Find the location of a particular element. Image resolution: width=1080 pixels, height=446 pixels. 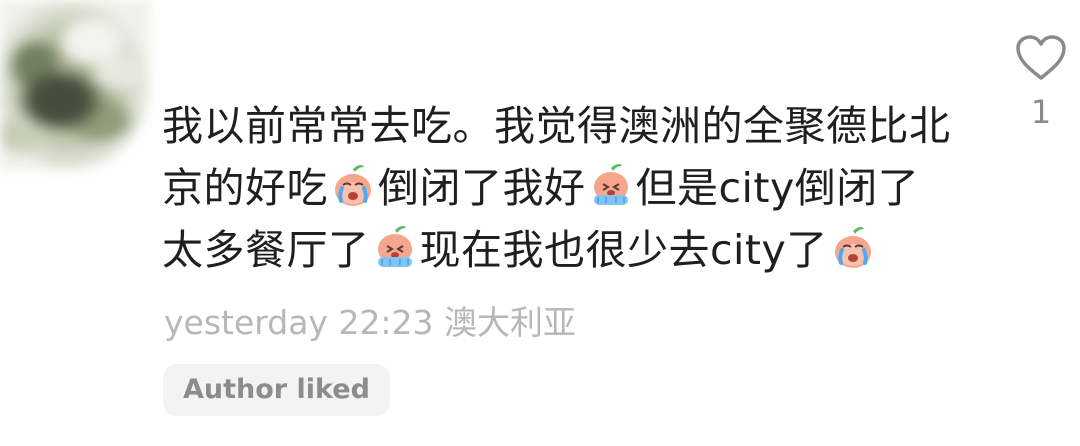

like-count: 1 is located at coordinates (1041, 112).